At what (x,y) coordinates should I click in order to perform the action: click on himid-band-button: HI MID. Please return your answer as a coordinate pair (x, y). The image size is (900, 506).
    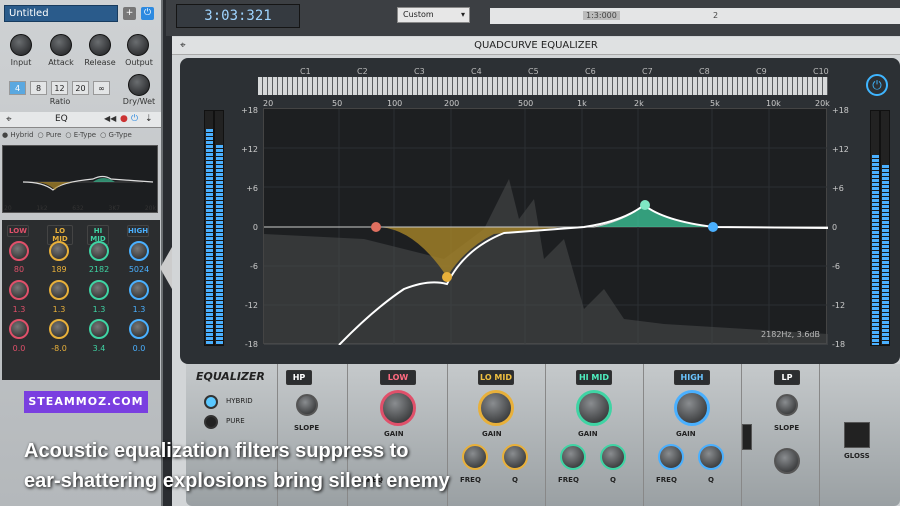
    Looking at the image, I should click on (594, 377).